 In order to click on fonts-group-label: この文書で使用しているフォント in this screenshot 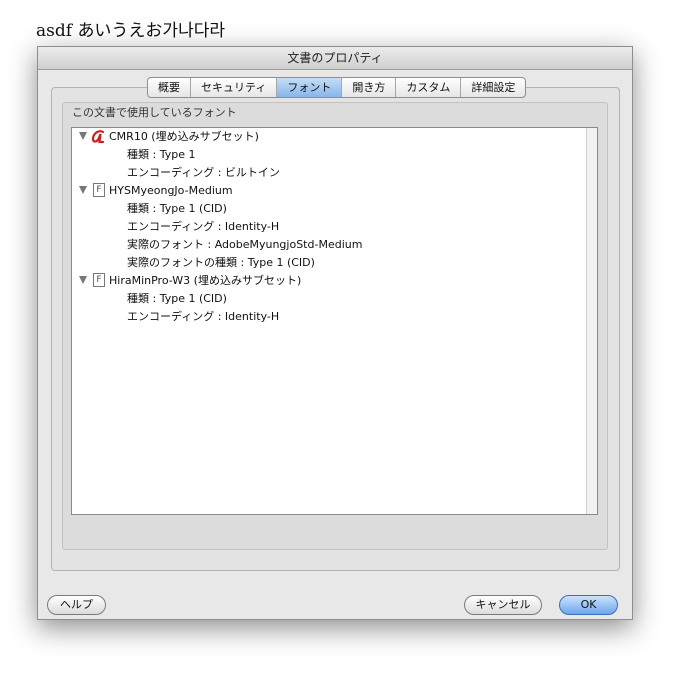, I will do `click(154, 112)`.